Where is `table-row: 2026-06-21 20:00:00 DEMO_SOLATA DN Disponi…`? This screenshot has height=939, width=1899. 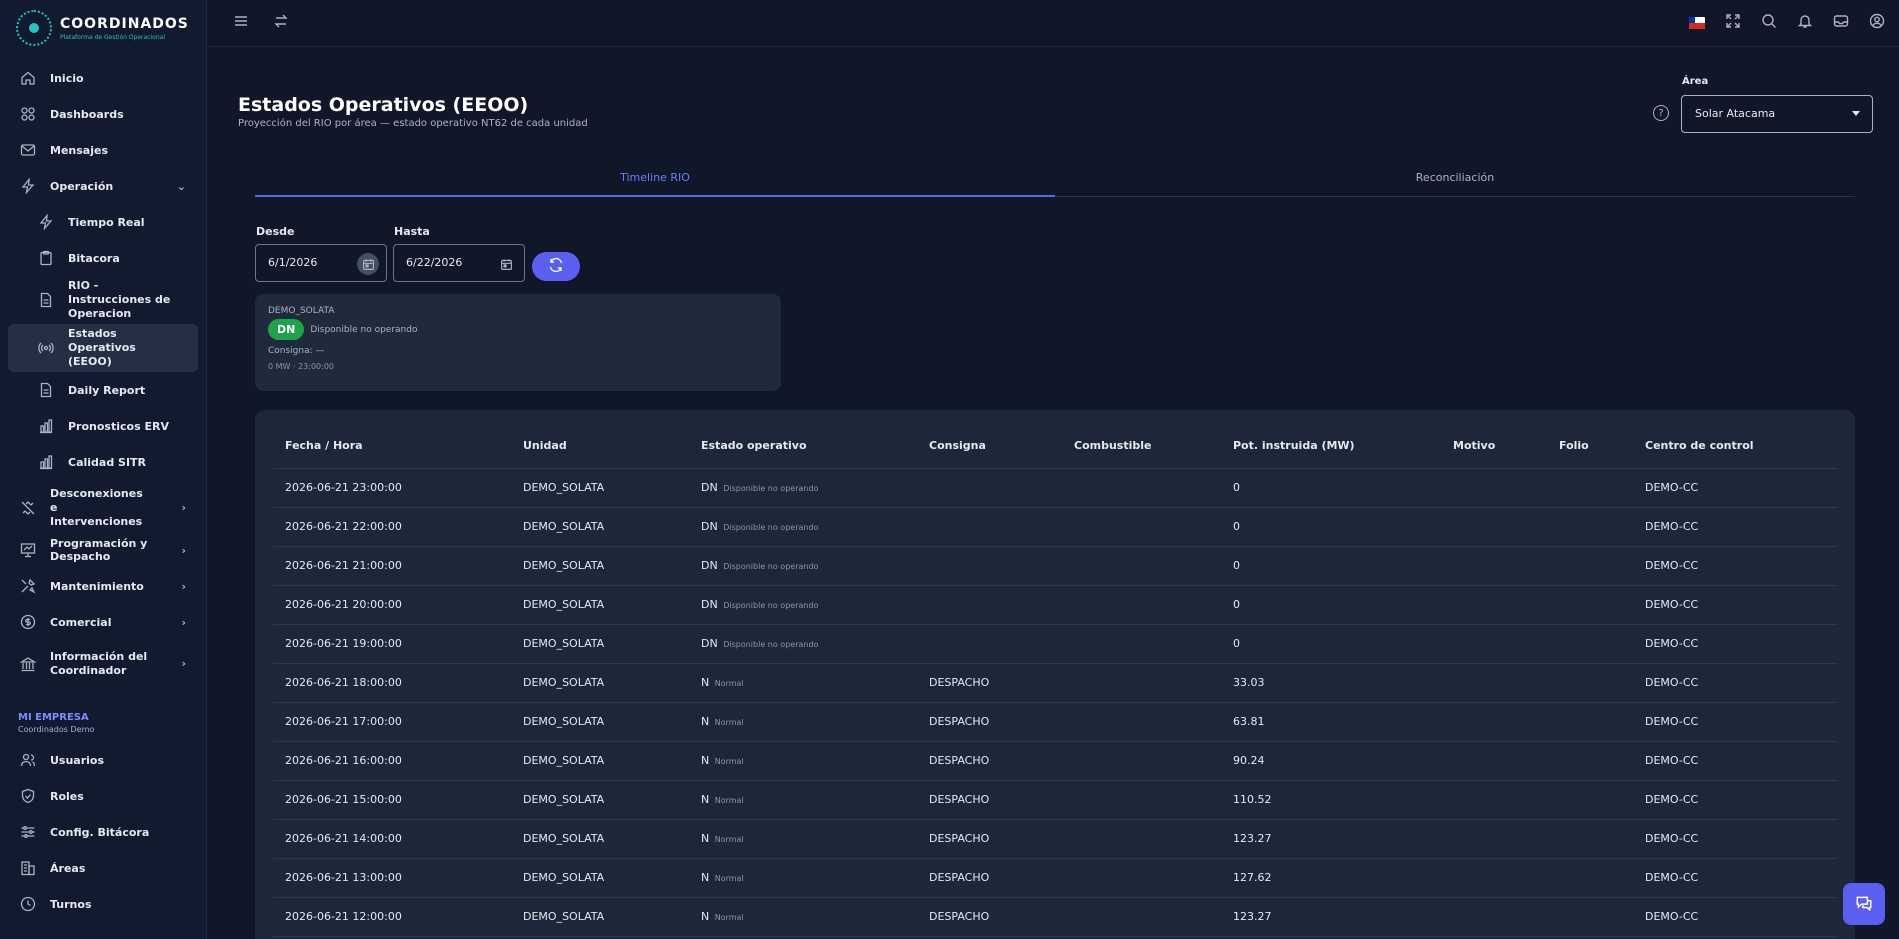
table-row: 2026-06-21 20:00:00 DEMO_SOLATA DN Disponi… is located at coordinates (1055, 605).